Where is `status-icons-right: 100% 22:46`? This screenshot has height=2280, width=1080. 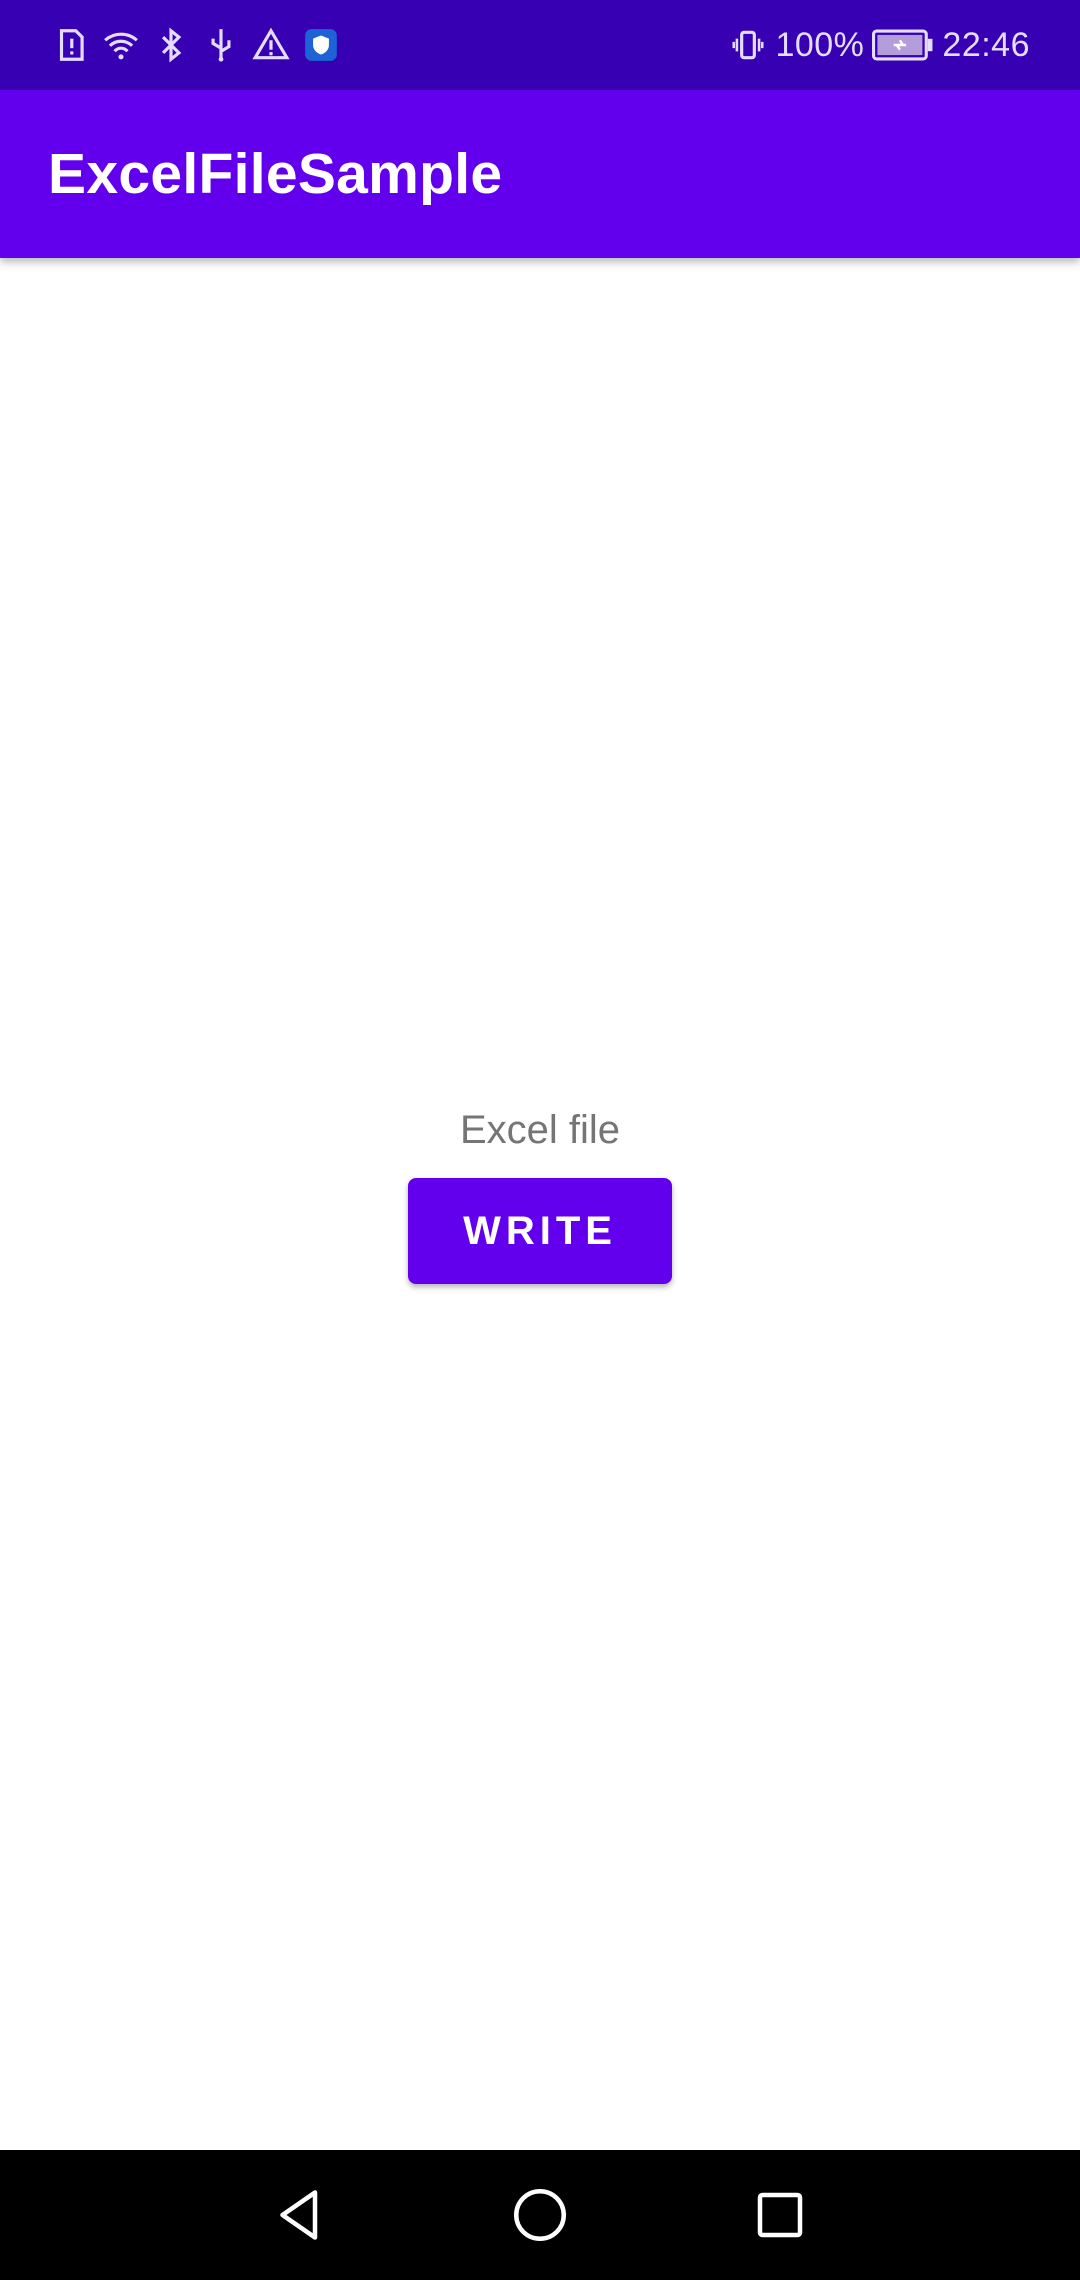
status-icons-right: 100% 22:46 is located at coordinates (879, 45).